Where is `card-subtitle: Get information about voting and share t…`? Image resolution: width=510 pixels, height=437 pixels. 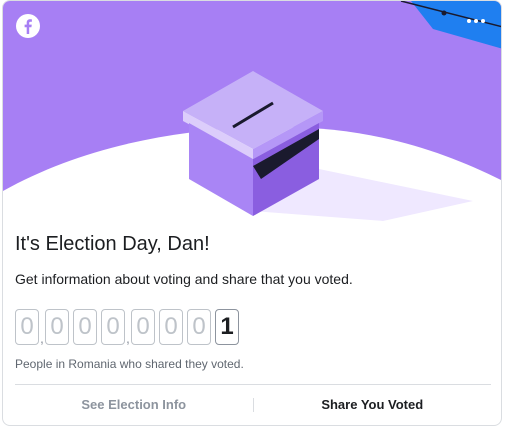 card-subtitle: Get information about voting and share t… is located at coordinates (184, 279).